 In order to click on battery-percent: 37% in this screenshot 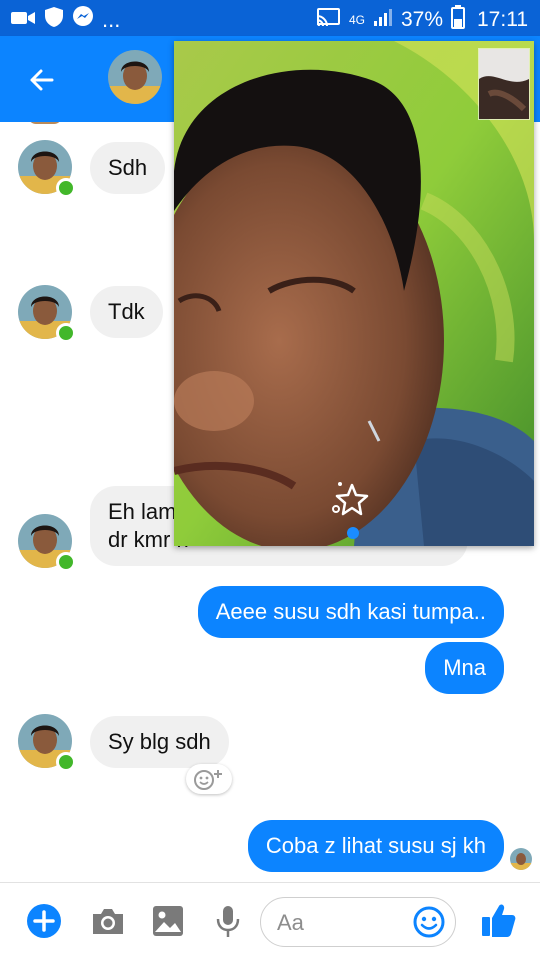, I will do `click(421, 19)`.